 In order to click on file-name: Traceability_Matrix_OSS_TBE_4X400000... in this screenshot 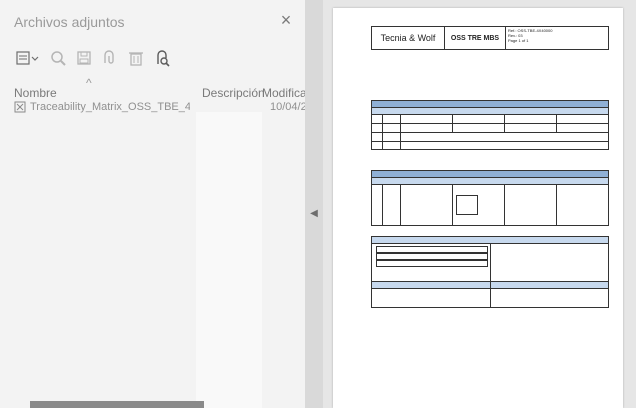, I will do `click(110, 107)`.